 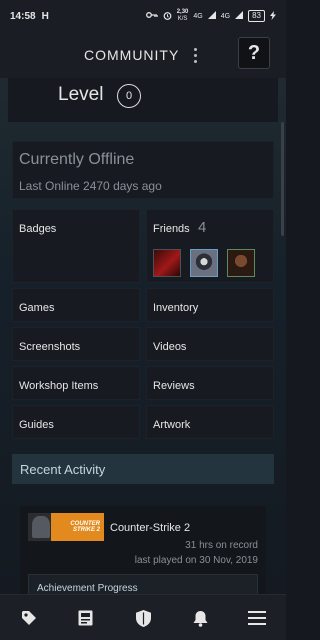 I want to click on artwork-tile: Artwork, so click(x=210, y=422).